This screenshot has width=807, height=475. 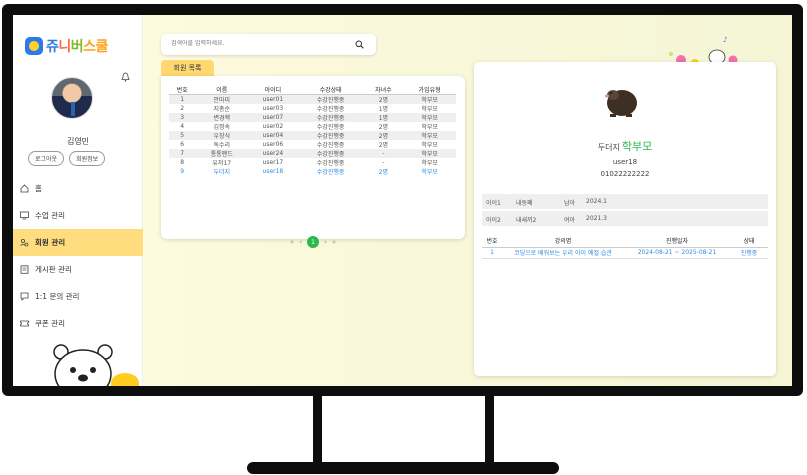 What do you see at coordinates (273, 99) in the screenshot?
I see `table-cell: user01` at bounding box center [273, 99].